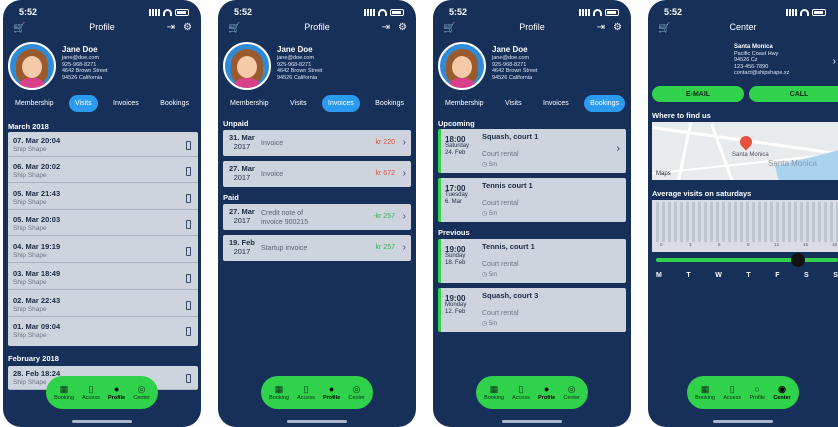 This screenshot has height=427, width=838. What do you see at coordinates (102, 103) in the screenshot?
I see `profile-tabs: Membership Visits Invoices Bookings` at bounding box center [102, 103].